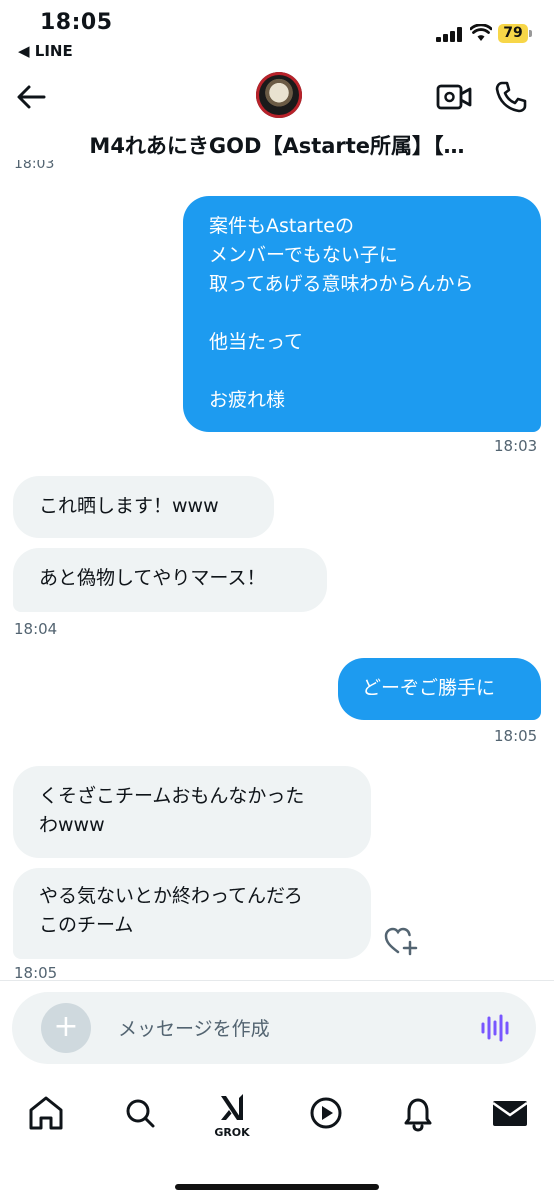  I want to click on message-text: これ晒します！www, so click(129, 506).